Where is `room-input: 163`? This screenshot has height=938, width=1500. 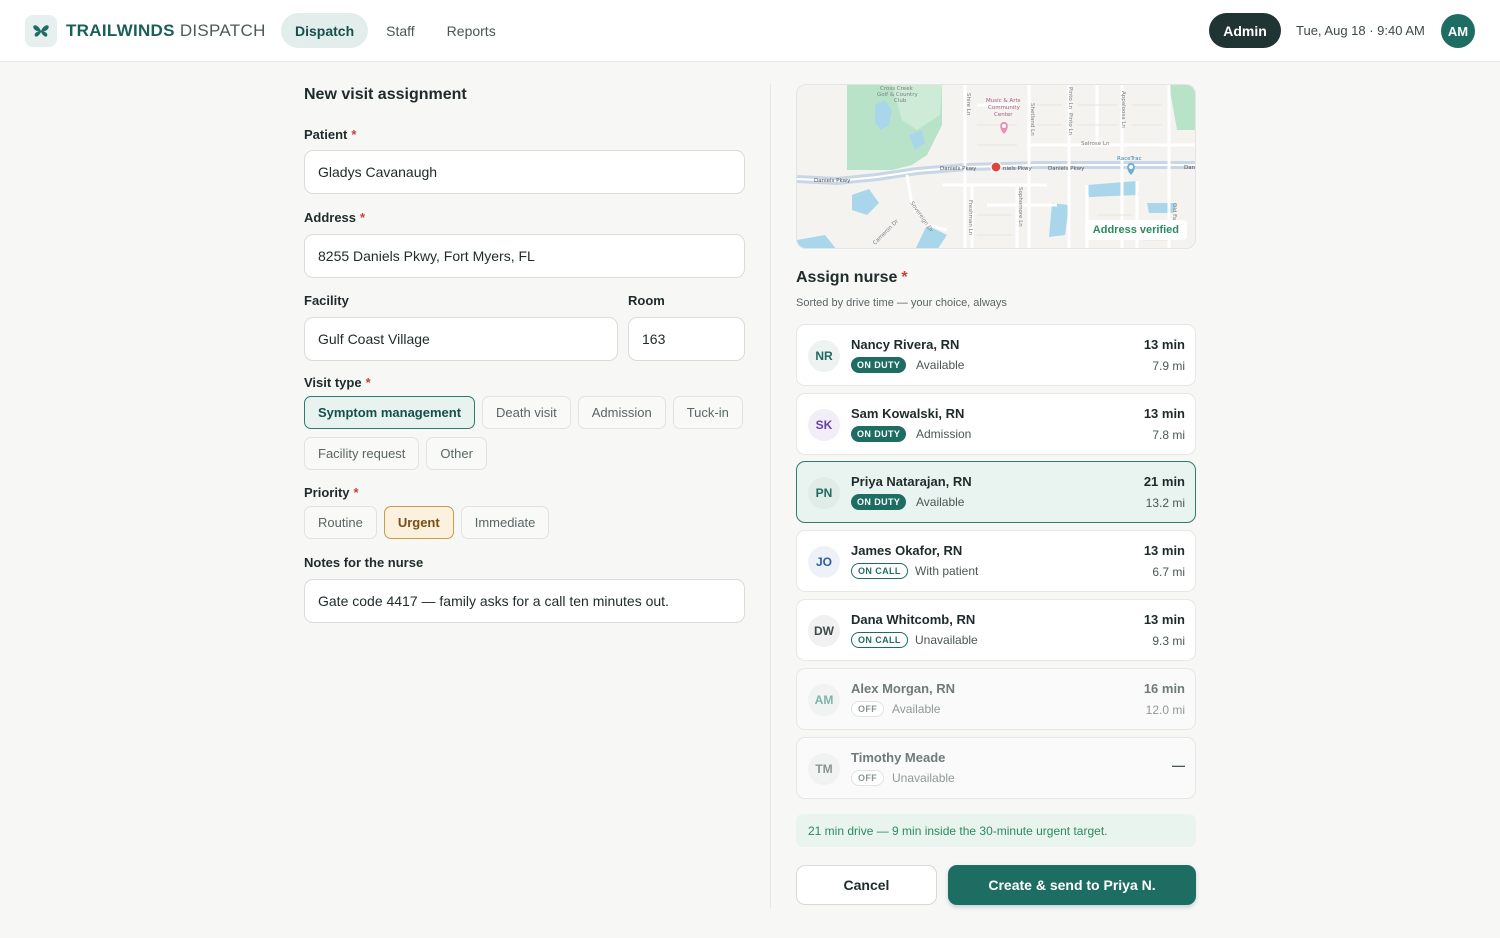 room-input: 163 is located at coordinates (686, 339).